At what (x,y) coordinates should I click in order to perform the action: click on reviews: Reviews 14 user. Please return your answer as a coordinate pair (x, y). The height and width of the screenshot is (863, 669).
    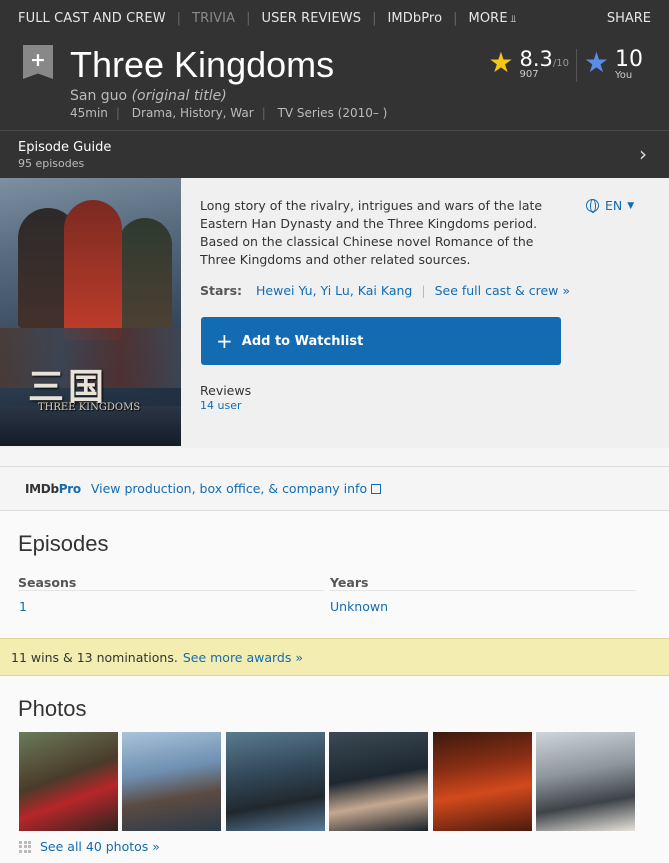
    Looking at the image, I should click on (225, 397).